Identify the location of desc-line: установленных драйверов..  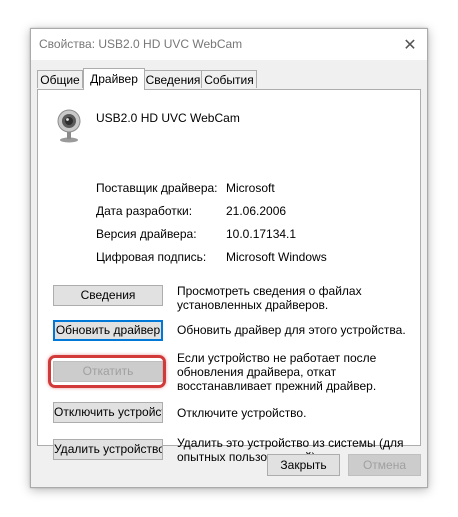
(253, 305).